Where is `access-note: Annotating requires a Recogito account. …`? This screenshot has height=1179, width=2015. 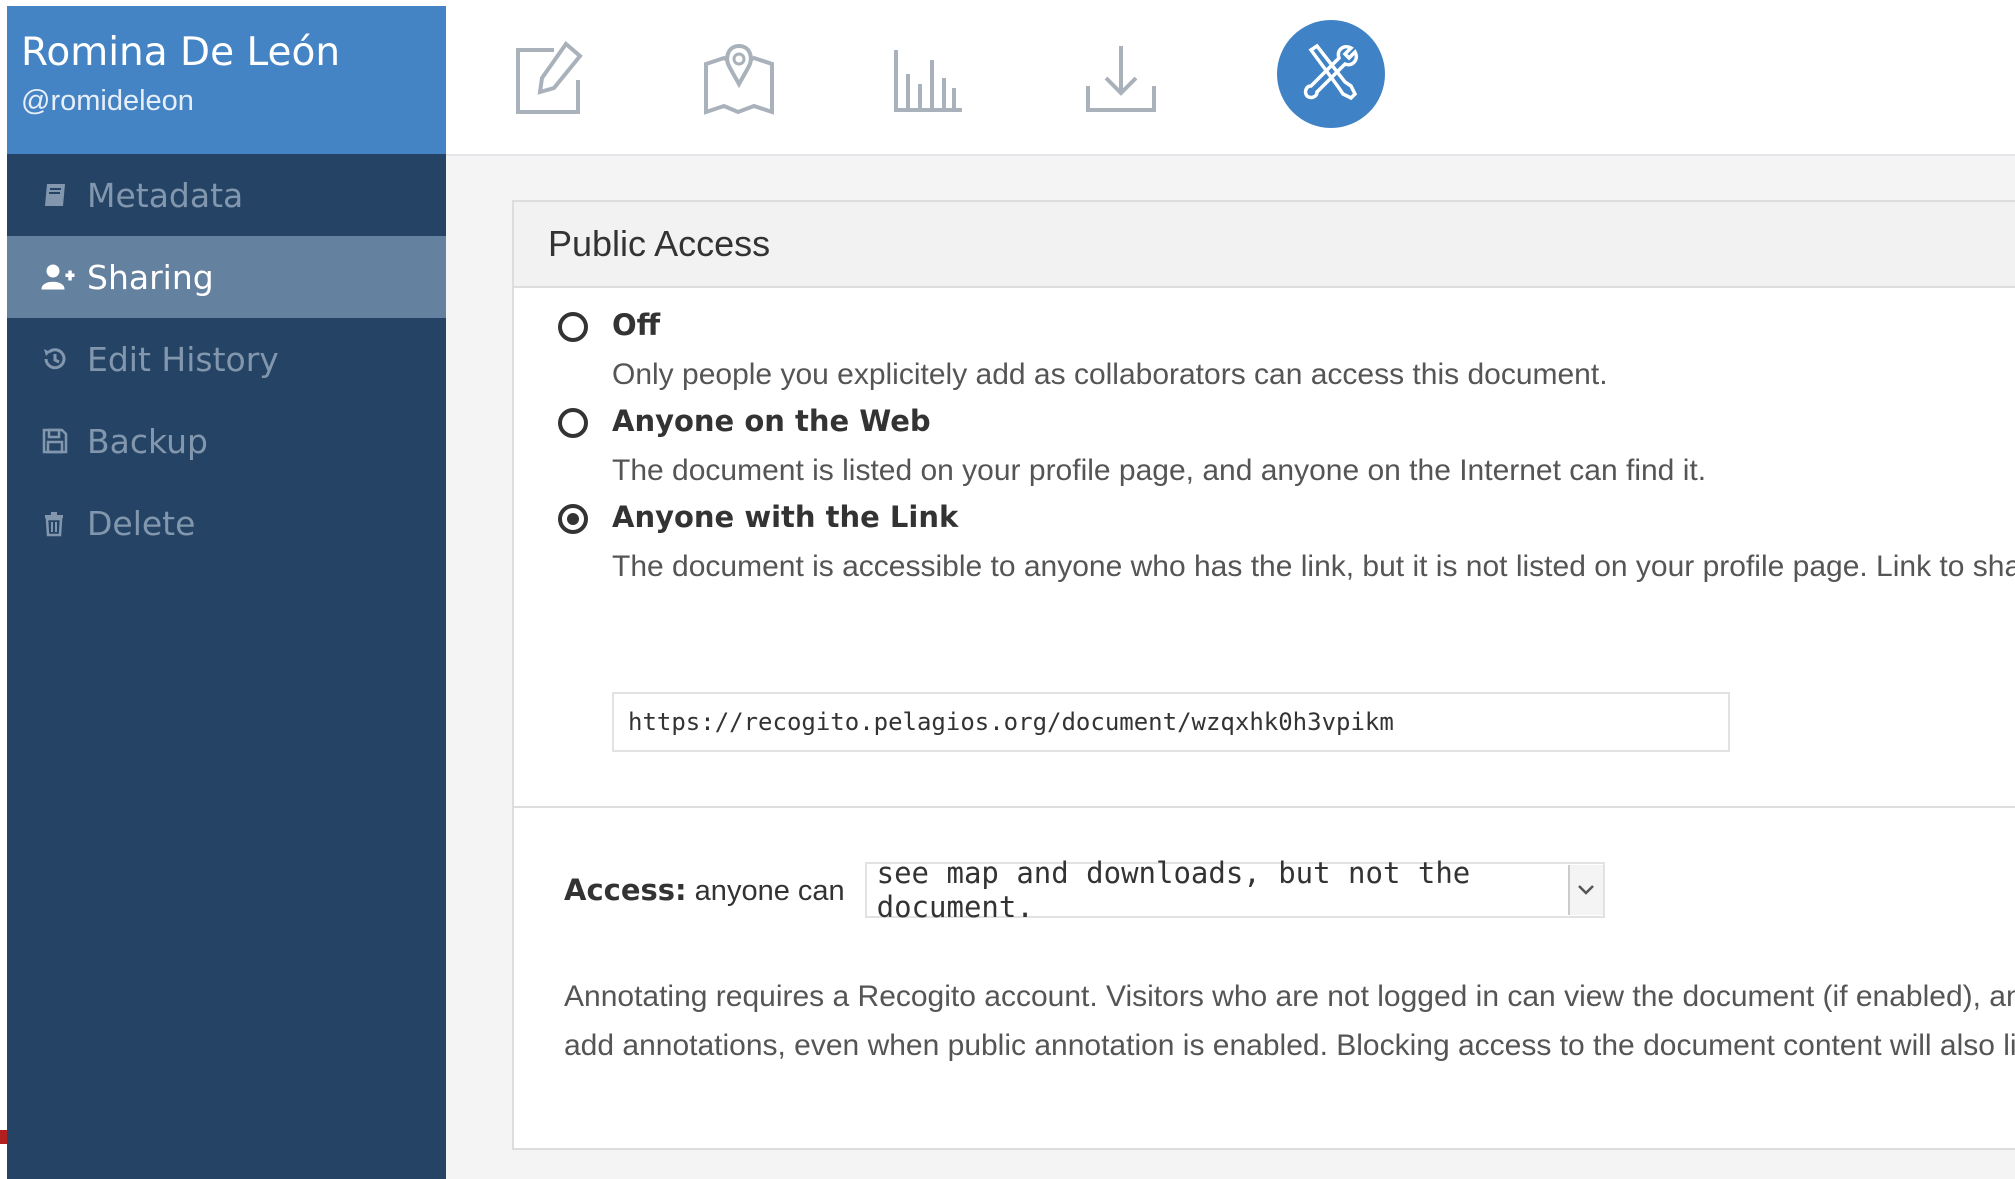 access-note: Annotating requires a Recogito account. … is located at coordinates (1289, 1021).